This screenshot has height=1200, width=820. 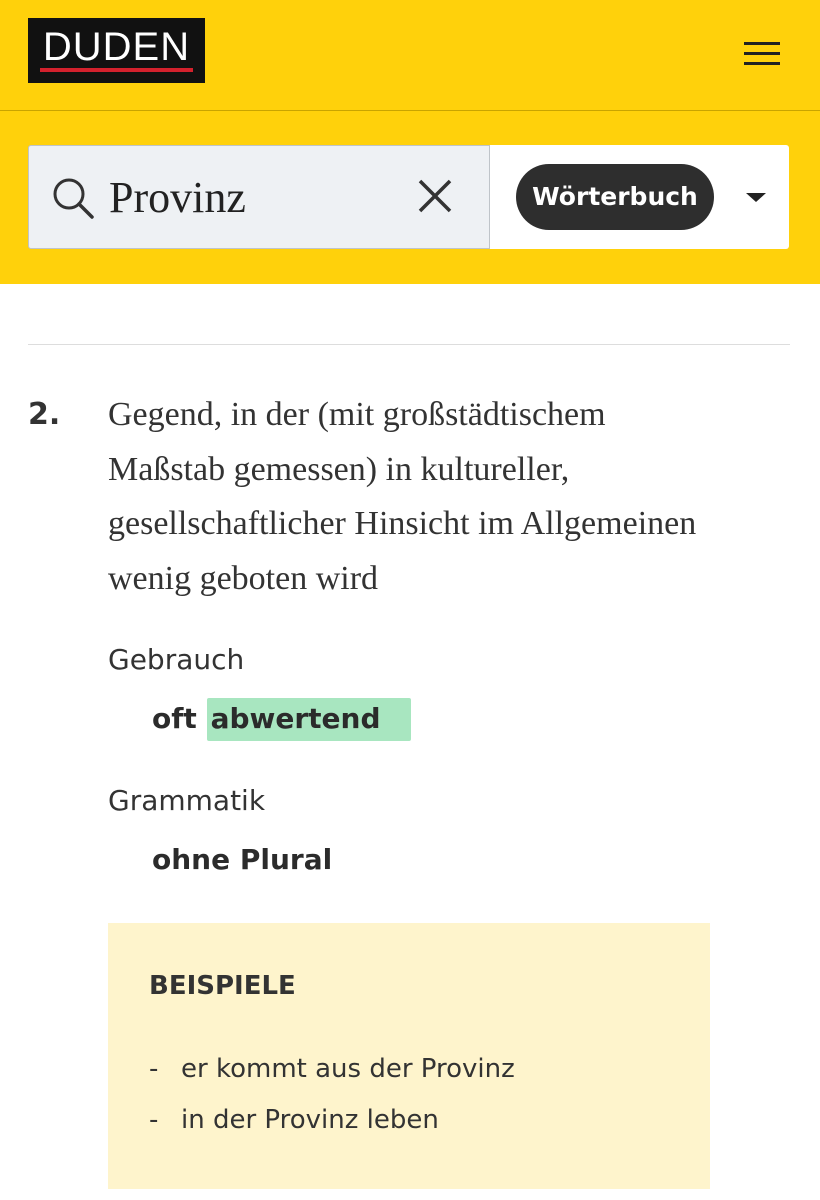 I want to click on example-text: er kommt aus der Provinz, so click(x=348, y=1069).